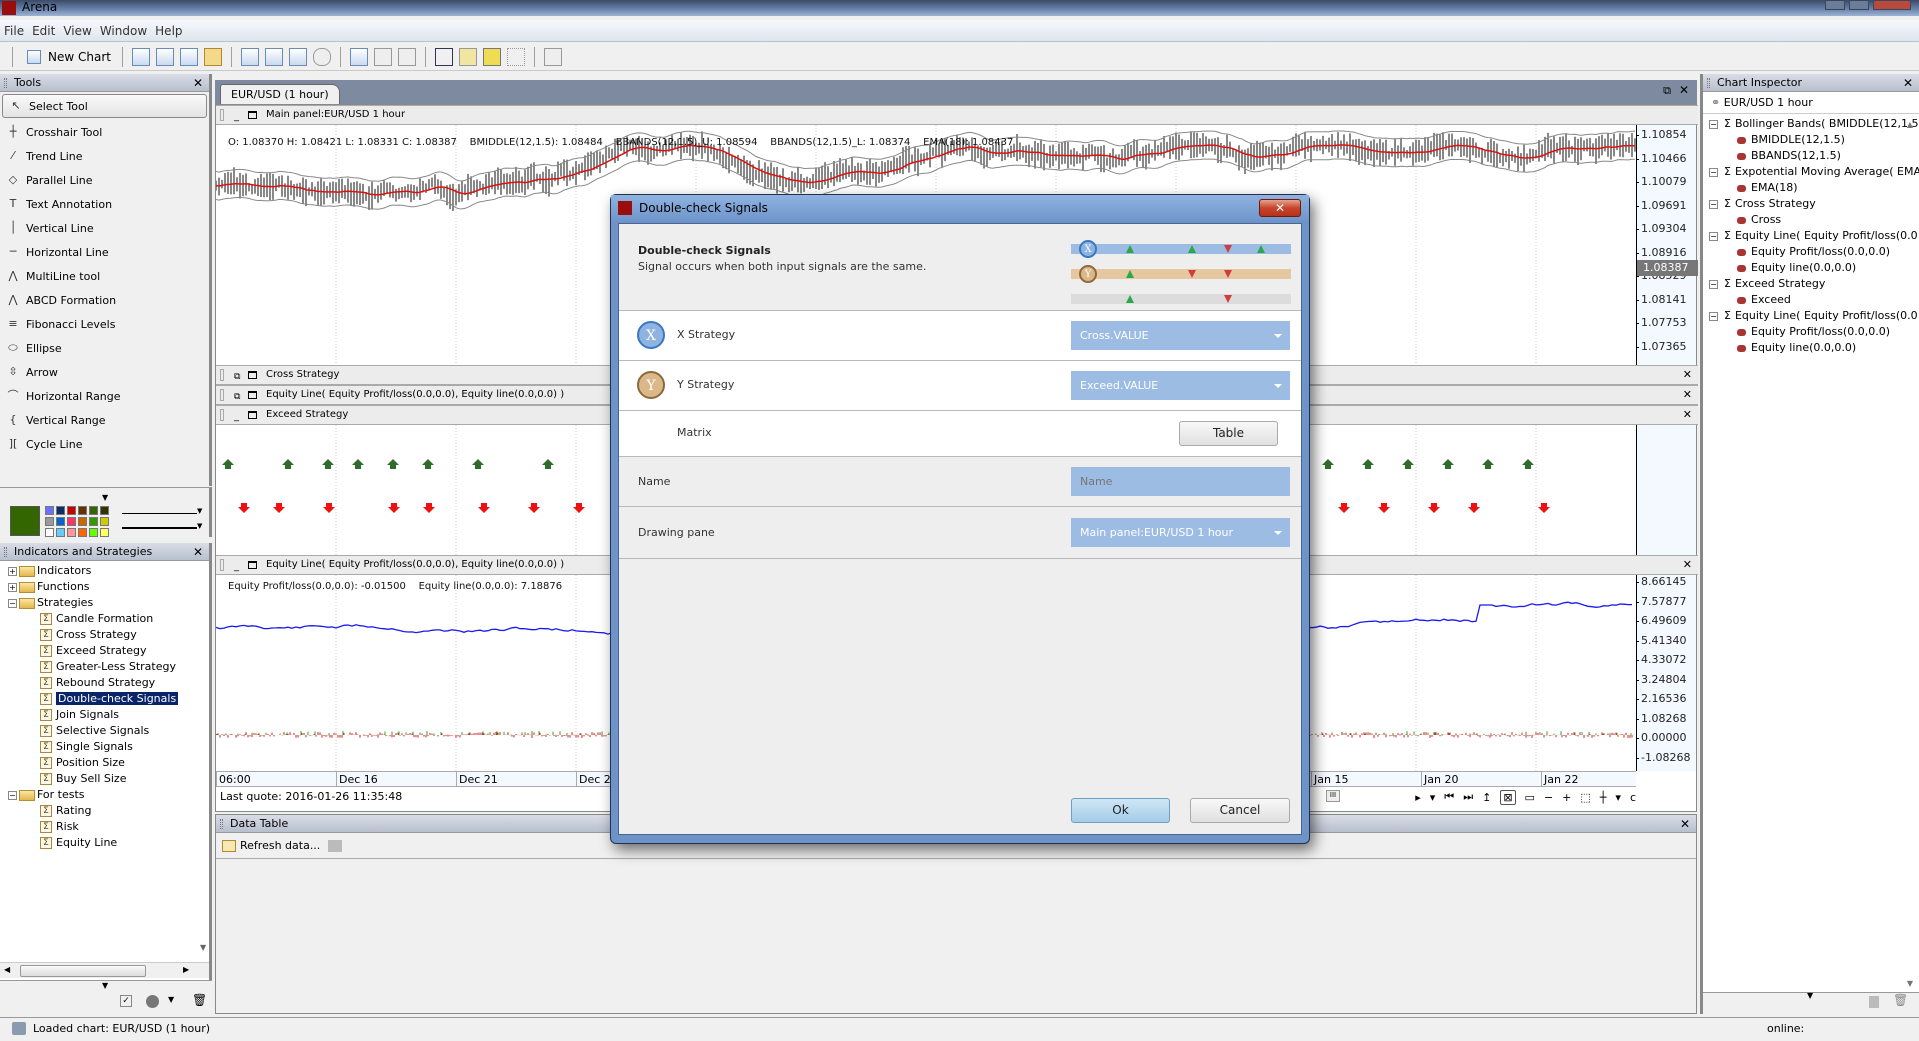 The height and width of the screenshot is (1041, 1919). Describe the element at coordinates (1811, 103) in the screenshot. I see `inspector-root: ⚭ EUR/USD 1 hour` at that location.